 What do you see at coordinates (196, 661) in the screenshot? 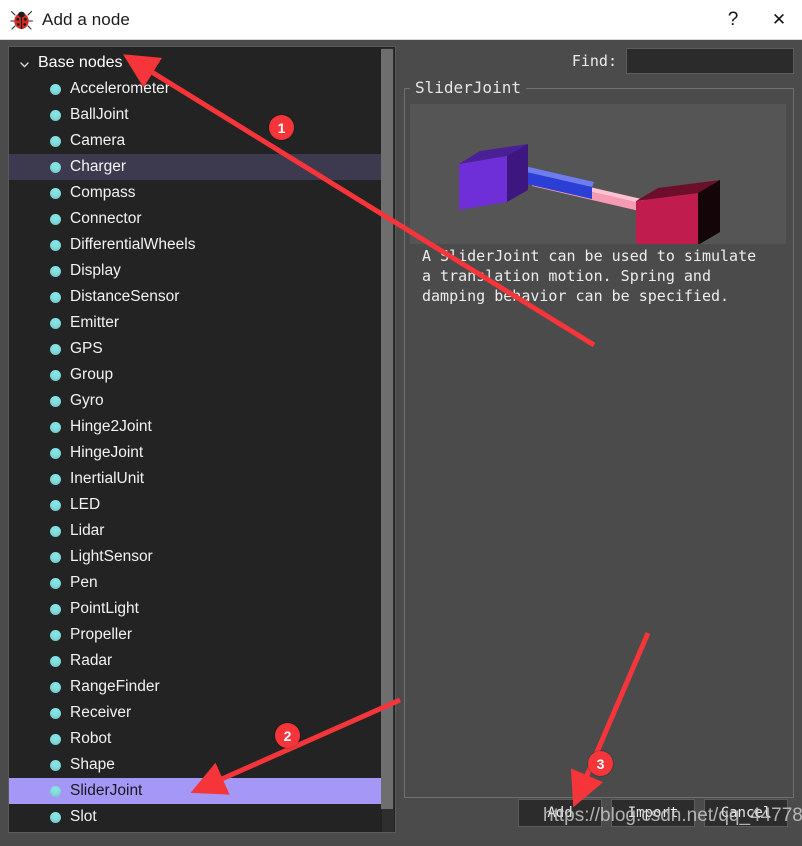
I see `tree-item-radar: Radar` at bounding box center [196, 661].